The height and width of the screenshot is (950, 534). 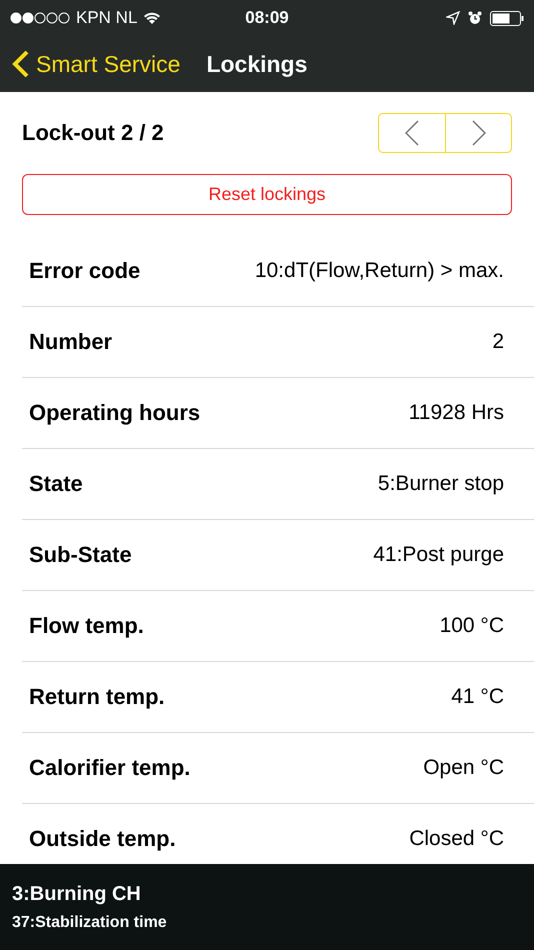 What do you see at coordinates (441, 484) in the screenshot?
I see `row-value: 5:Burner stop` at bounding box center [441, 484].